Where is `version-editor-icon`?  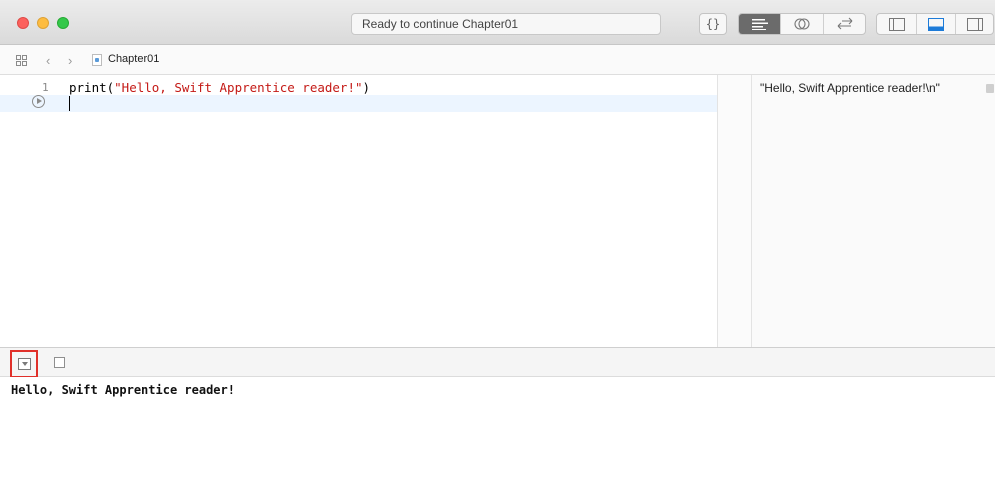
version-editor-icon is located at coordinates (844, 23).